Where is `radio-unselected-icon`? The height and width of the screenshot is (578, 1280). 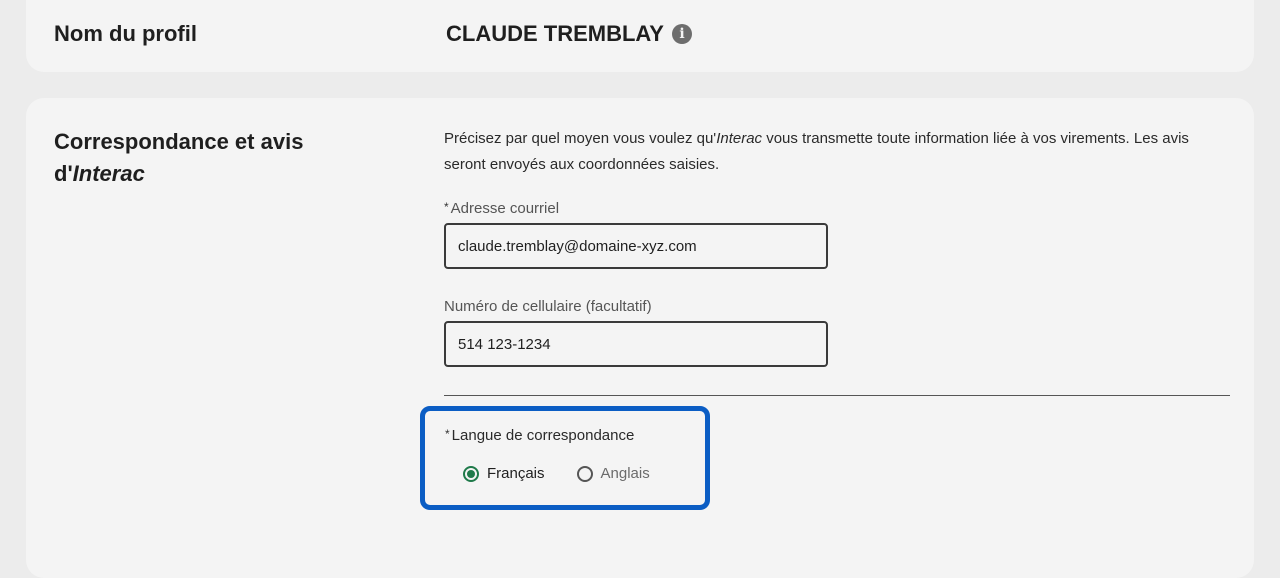
radio-unselected-icon is located at coordinates (584, 473).